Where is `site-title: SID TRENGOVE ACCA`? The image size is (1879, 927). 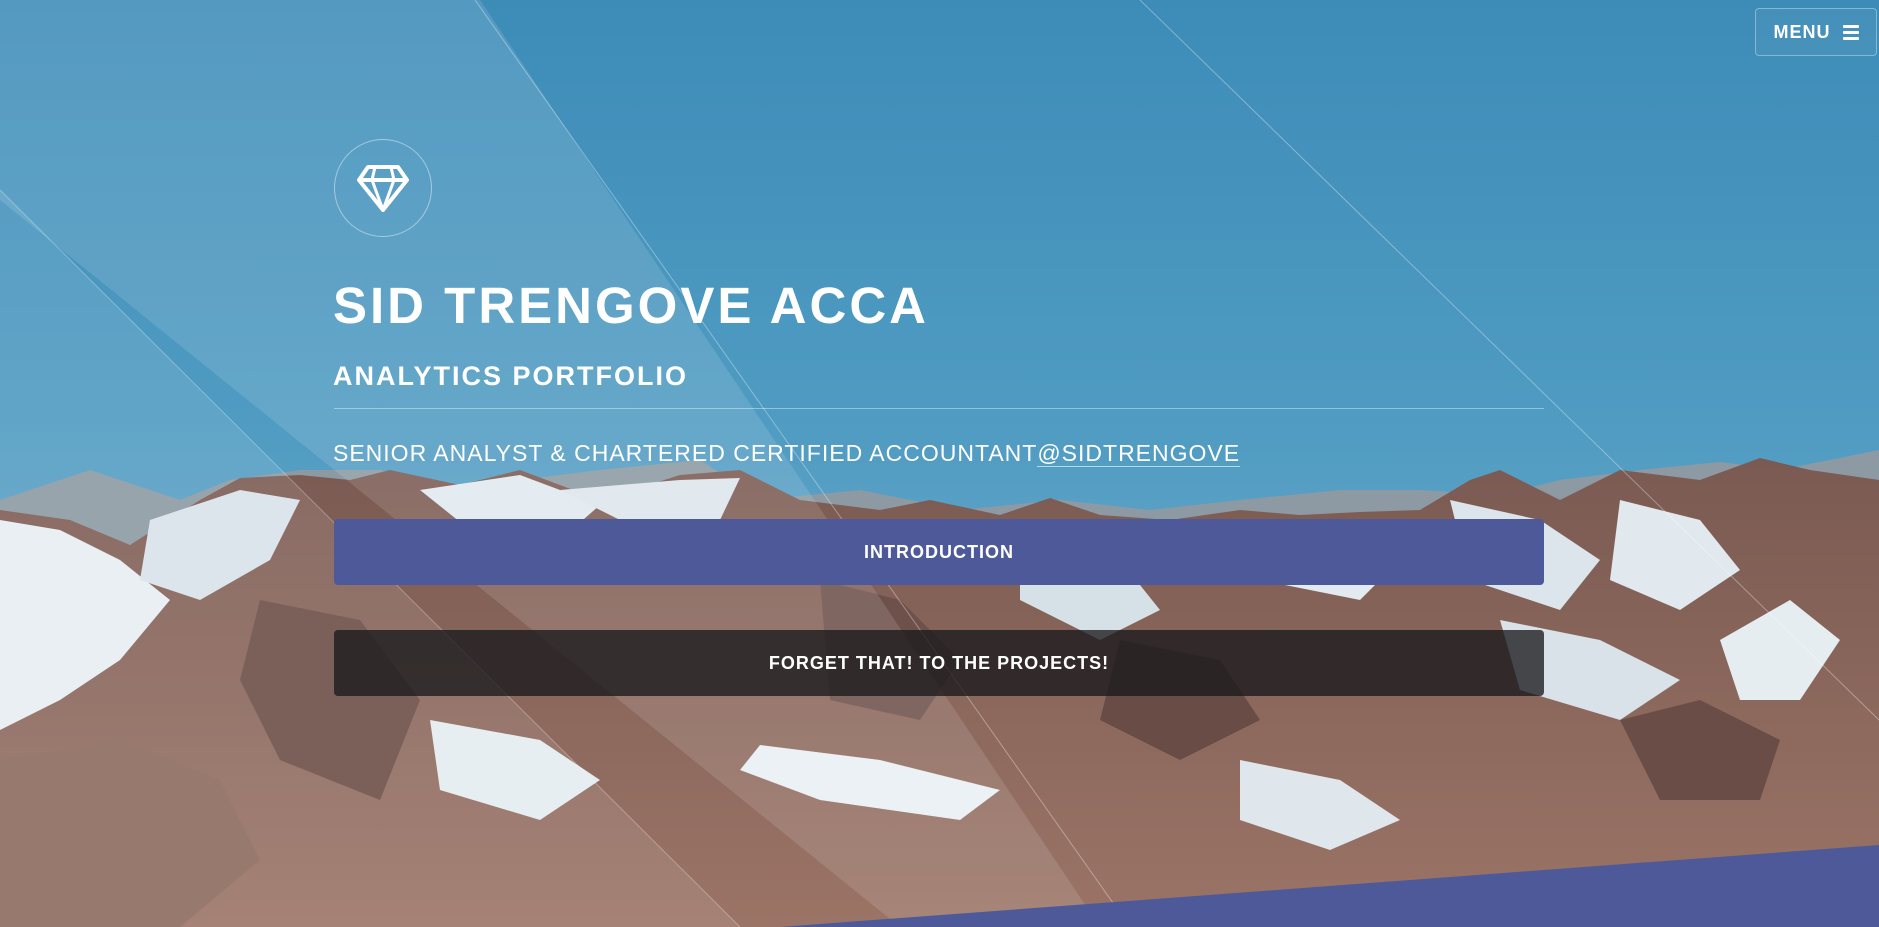
site-title: SID TRENGOVE ACCA is located at coordinates (631, 305).